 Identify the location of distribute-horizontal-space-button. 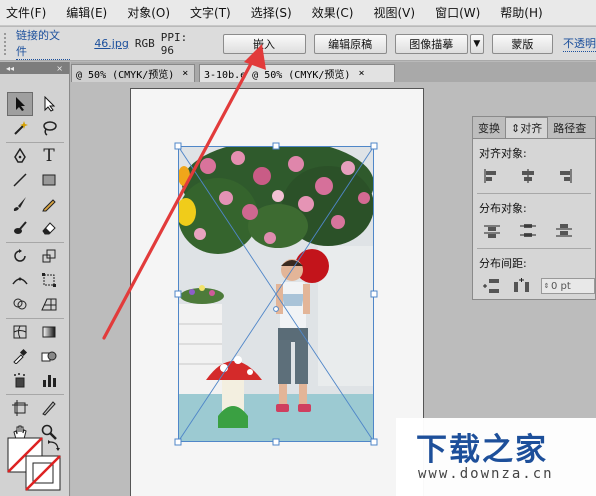
(522, 286).